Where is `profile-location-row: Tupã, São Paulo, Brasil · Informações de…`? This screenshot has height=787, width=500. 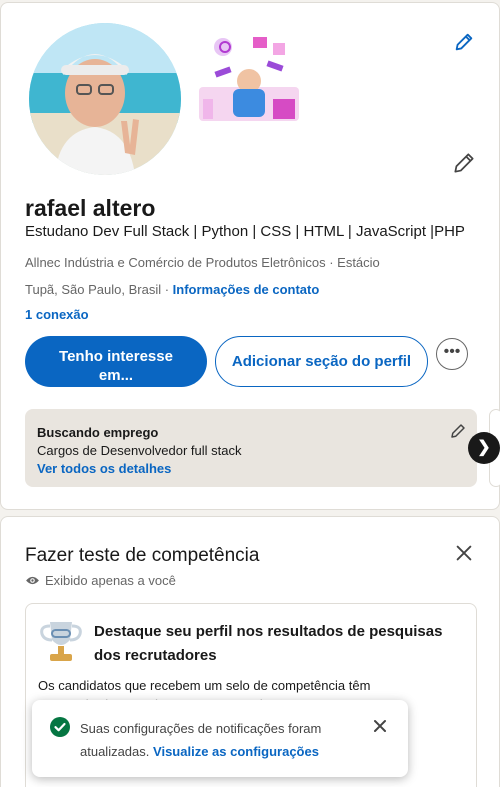
profile-location-row: Tupã, São Paulo, Brasil · Informações de… is located at coordinates (172, 289).